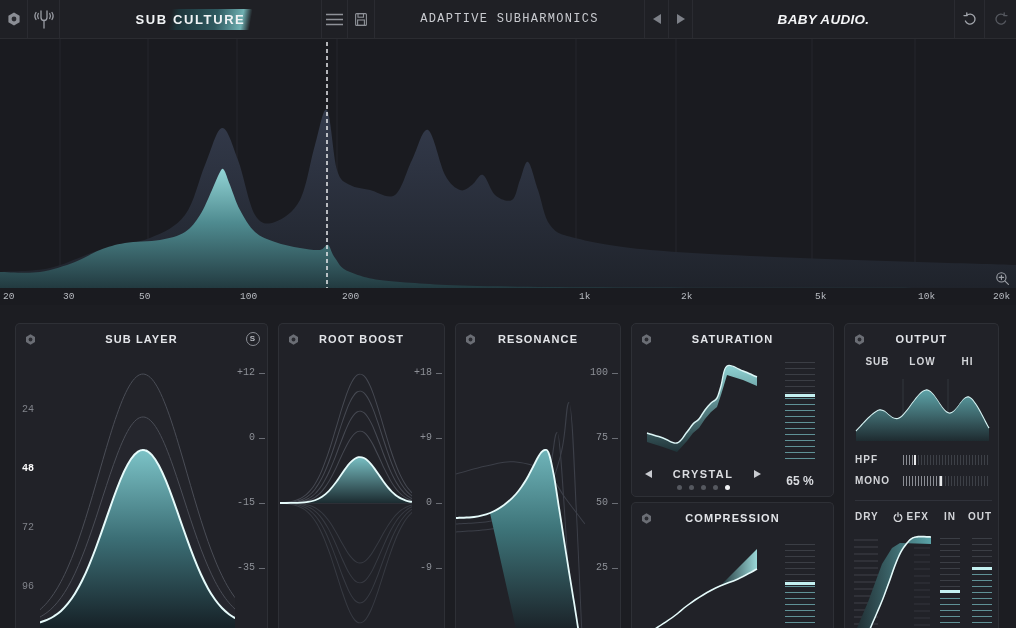 Image resolution: width=1016 pixels, height=628 pixels. What do you see at coordinates (927, 296) in the screenshot?
I see `frequency-label: 10k` at bounding box center [927, 296].